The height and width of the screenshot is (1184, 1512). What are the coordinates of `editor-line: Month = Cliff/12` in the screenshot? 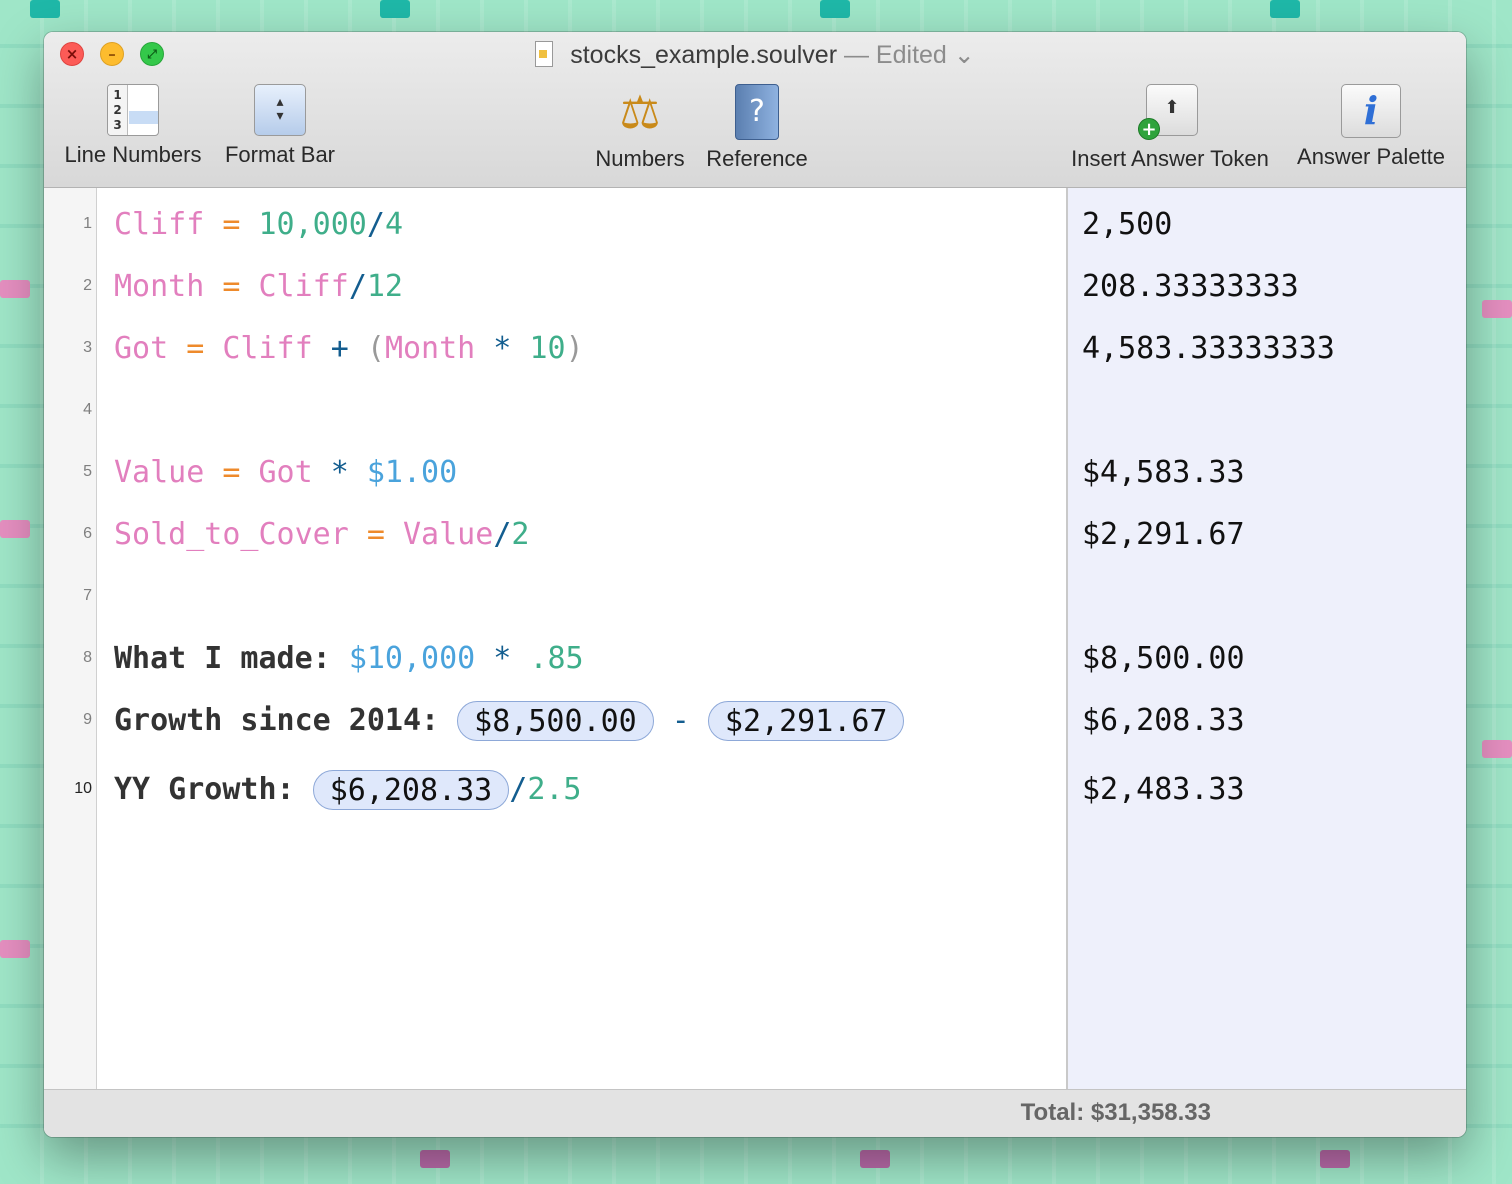 It's located at (258, 287).